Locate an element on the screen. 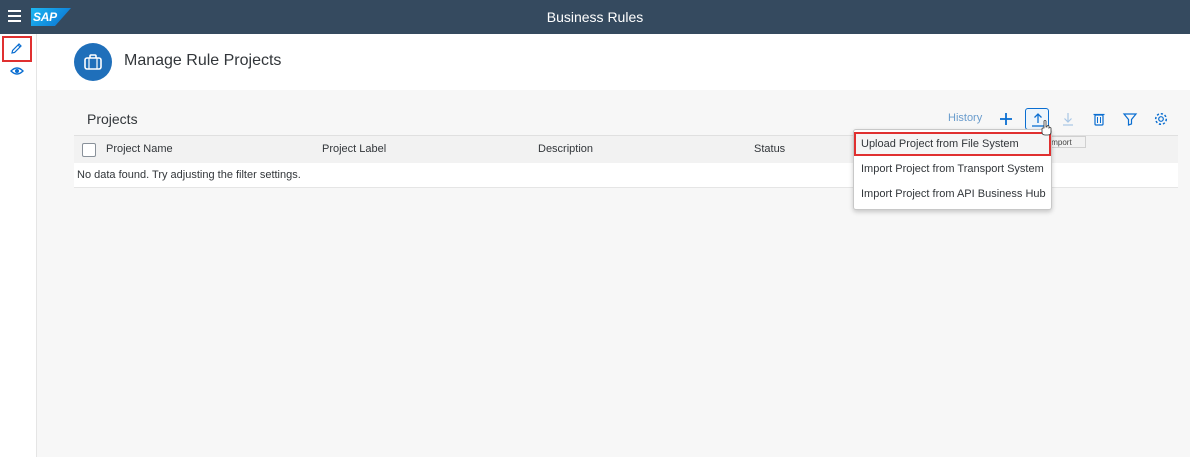 This screenshot has width=1190, height=457. export-button is located at coordinates (1068, 119).